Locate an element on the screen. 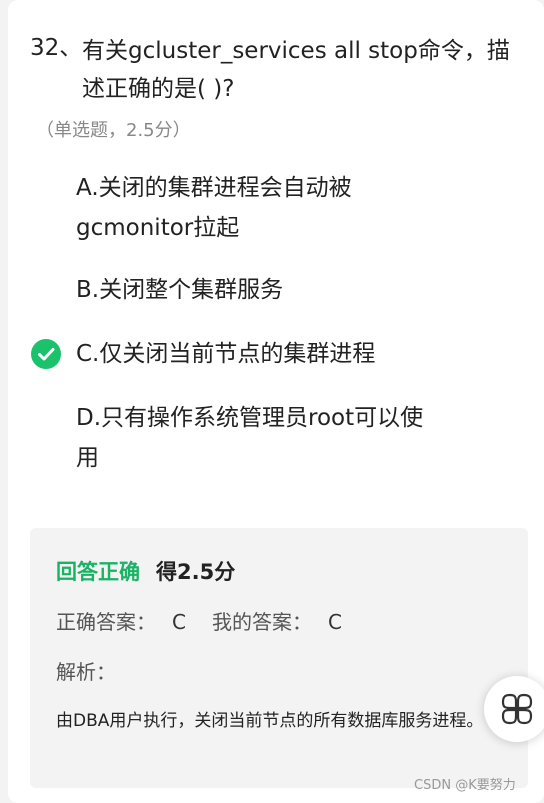 The height and width of the screenshot is (803, 544). option-b: B.关闭整个集群服务 is located at coordinates (261, 290).